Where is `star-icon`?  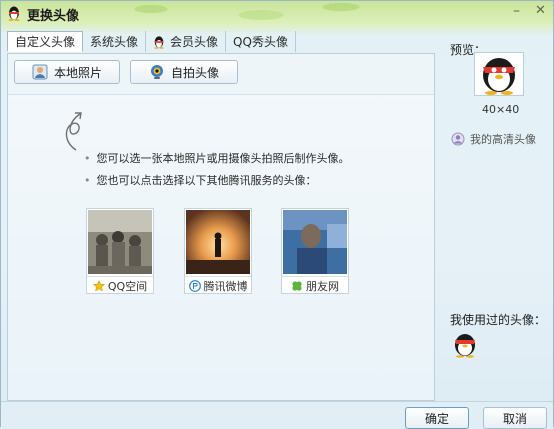
star-icon is located at coordinates (98, 286).